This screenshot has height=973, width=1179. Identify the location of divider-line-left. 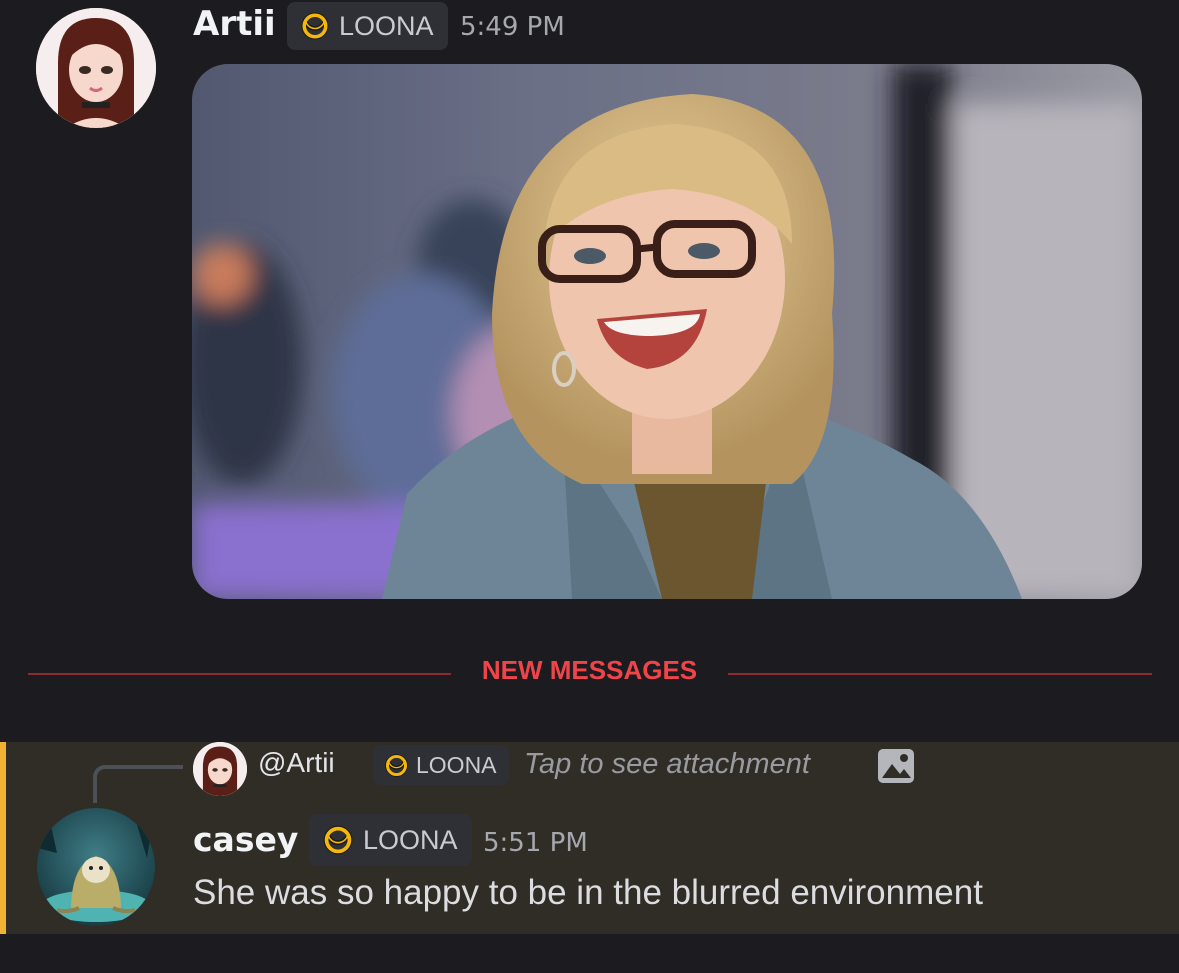
(239, 674).